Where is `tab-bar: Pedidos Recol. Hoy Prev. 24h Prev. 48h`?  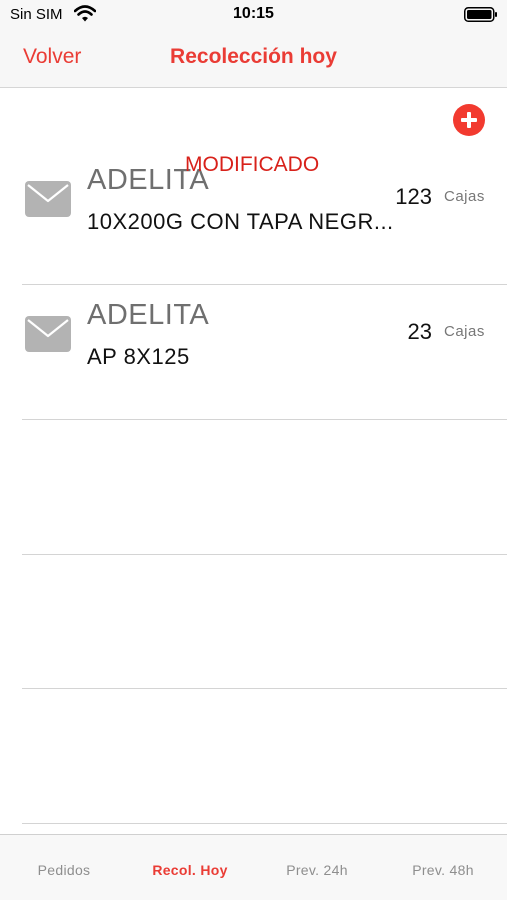
tab-bar: Pedidos Recol. Hoy Prev. 24h Prev. 48h is located at coordinates (253, 867).